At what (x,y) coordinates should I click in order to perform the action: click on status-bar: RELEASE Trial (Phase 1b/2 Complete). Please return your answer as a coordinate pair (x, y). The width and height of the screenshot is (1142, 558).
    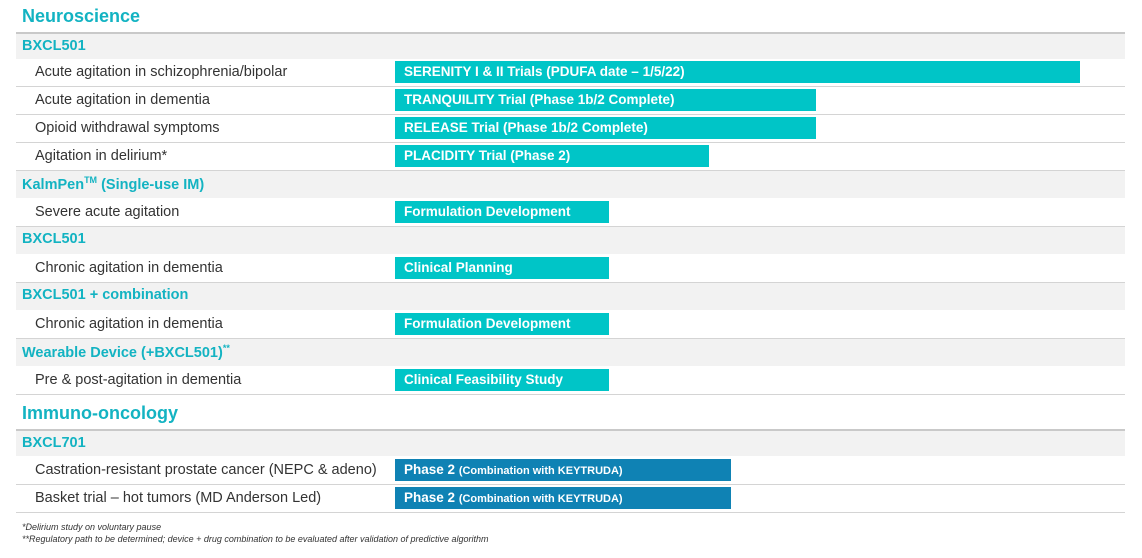
    Looking at the image, I should click on (605, 128).